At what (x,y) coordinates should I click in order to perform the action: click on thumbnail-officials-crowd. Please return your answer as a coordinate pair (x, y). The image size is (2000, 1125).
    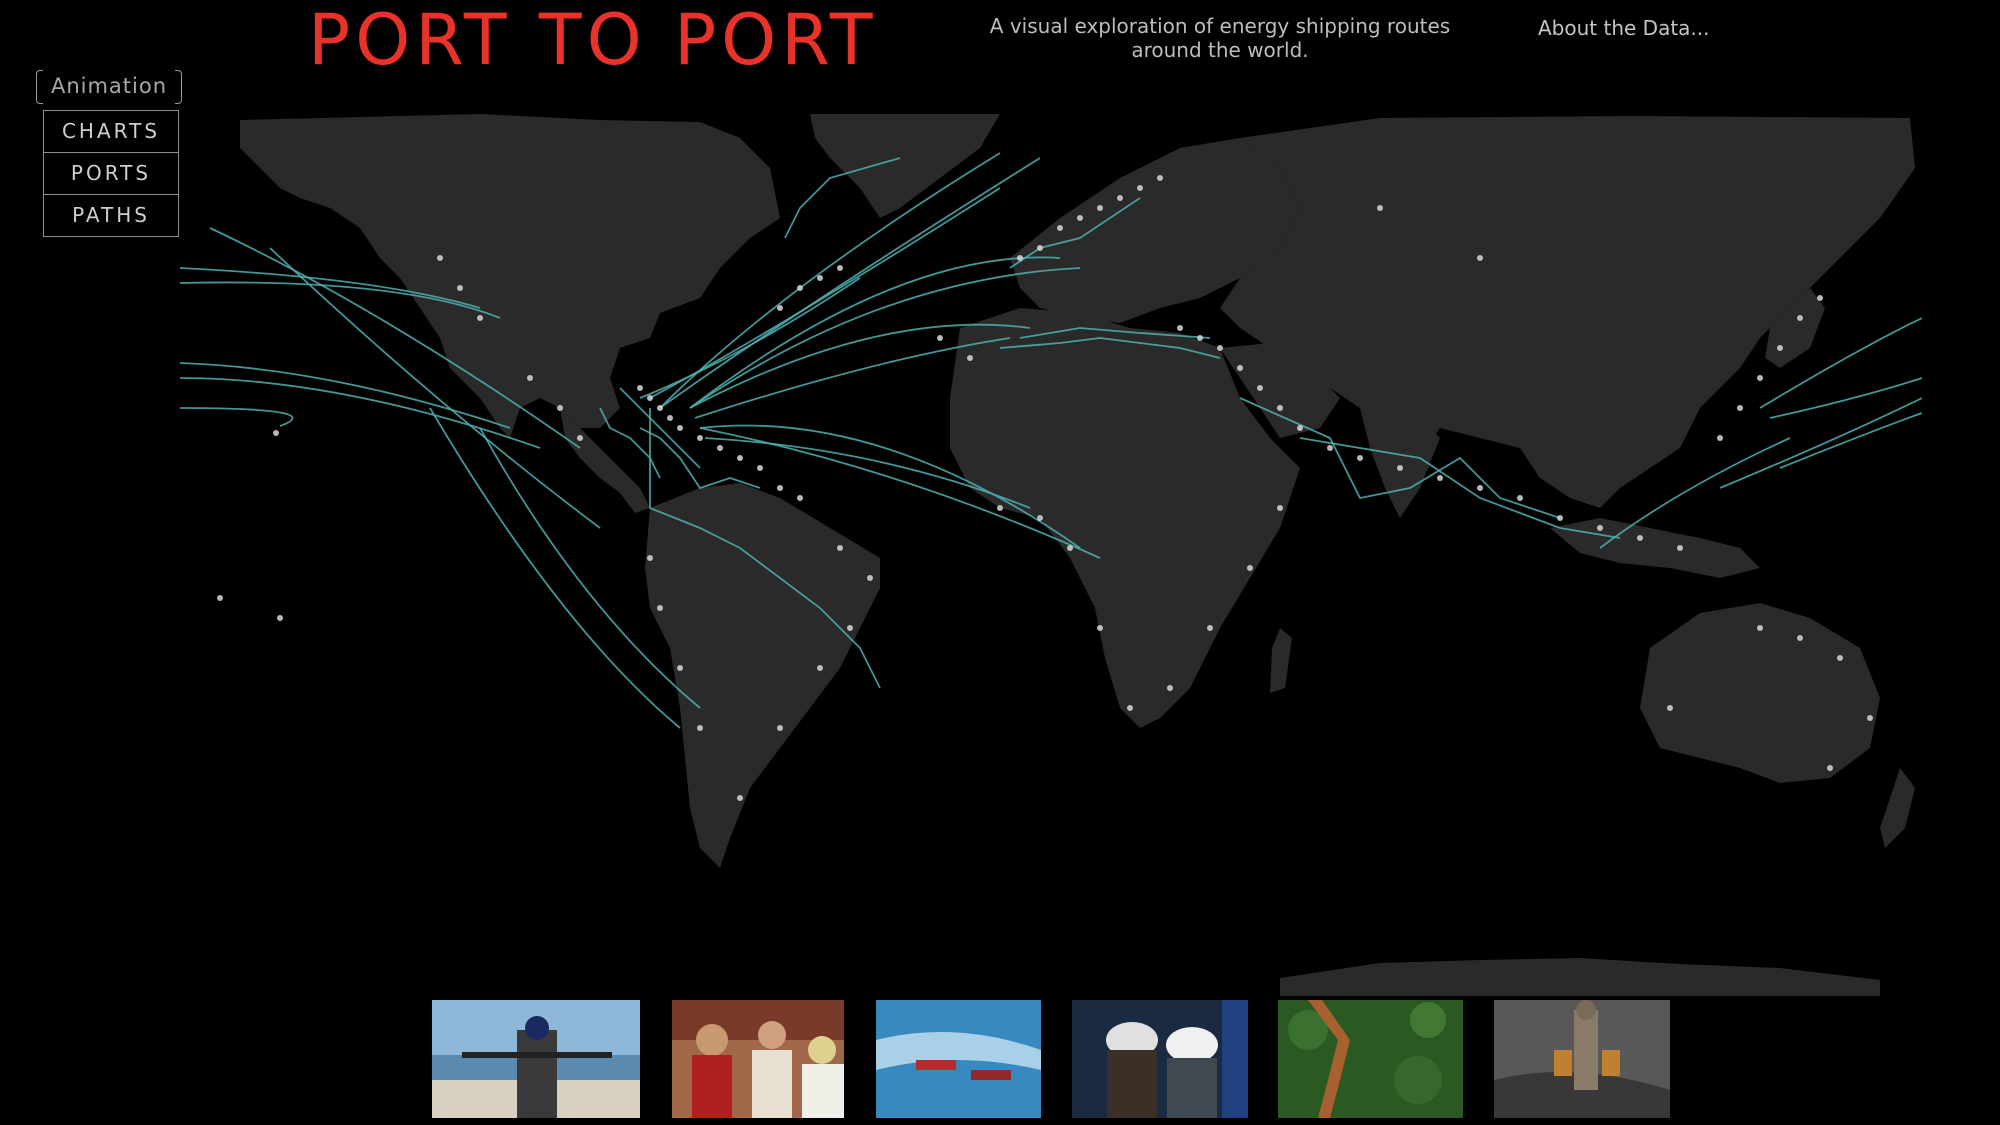
    Looking at the image, I should click on (758, 1059).